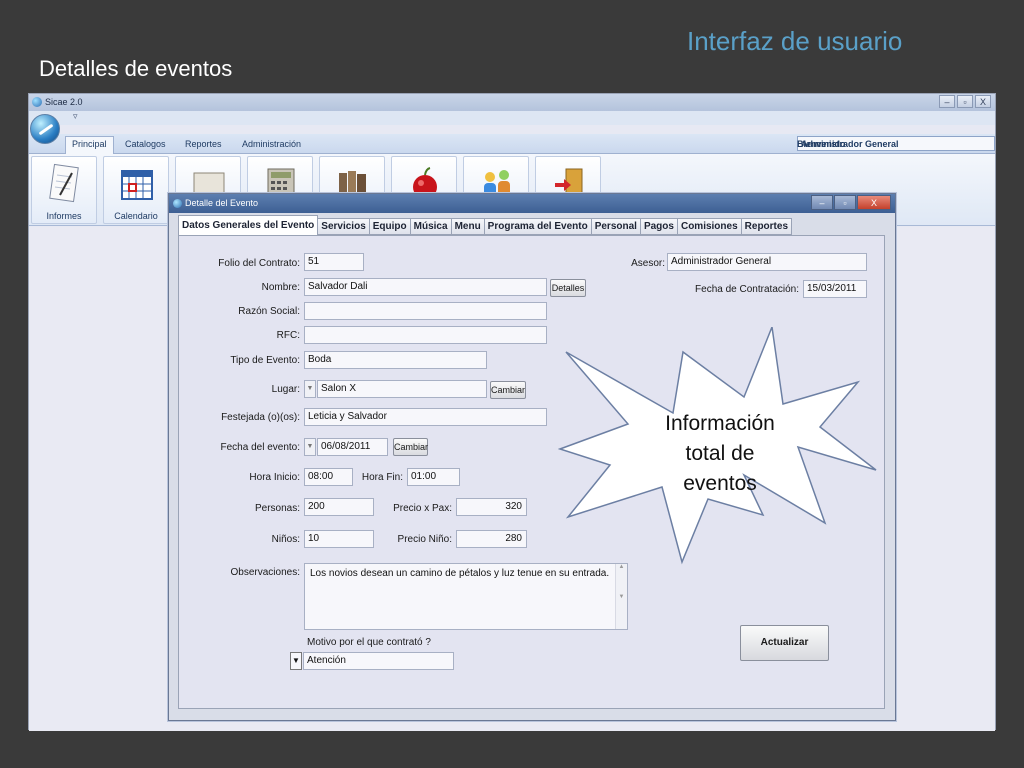  What do you see at coordinates (983, 101) in the screenshot?
I see `close-button: X` at bounding box center [983, 101].